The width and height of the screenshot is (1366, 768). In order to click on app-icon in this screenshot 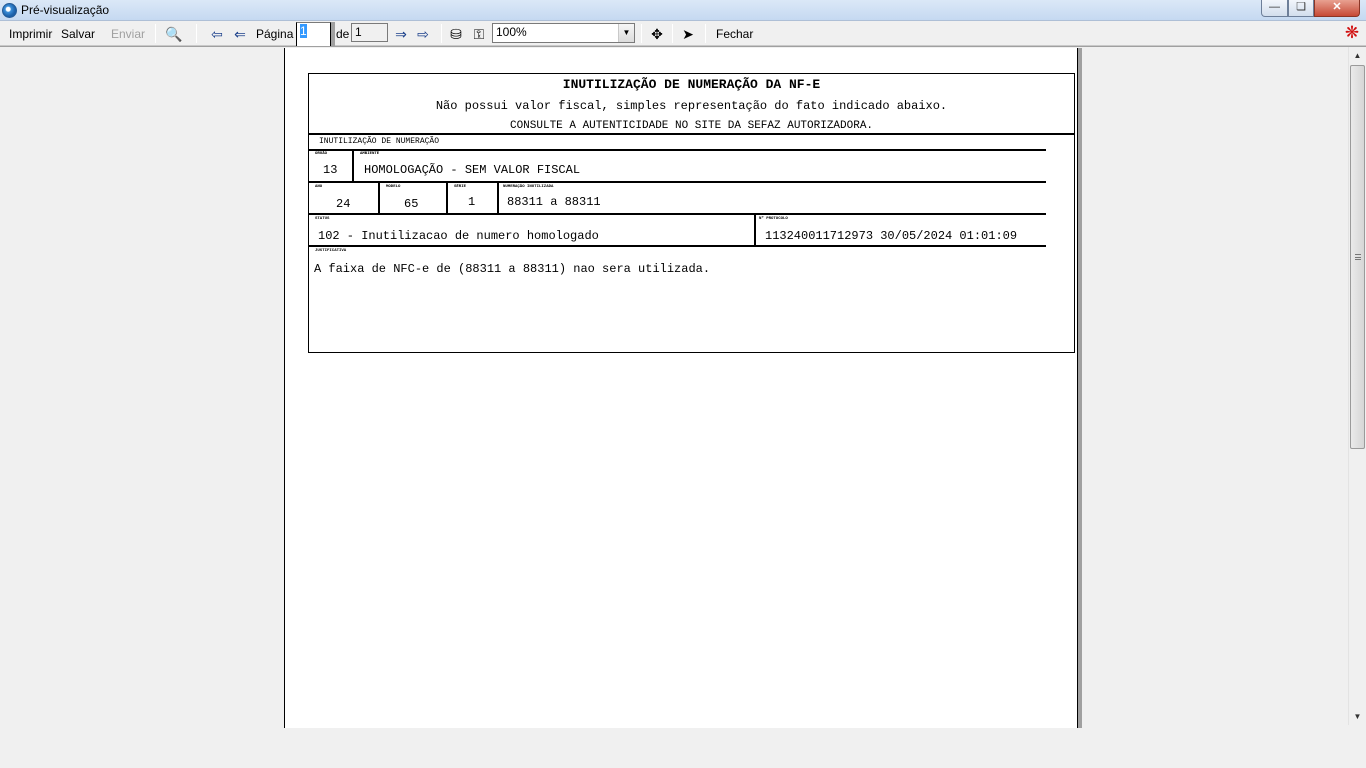, I will do `click(9, 10)`.